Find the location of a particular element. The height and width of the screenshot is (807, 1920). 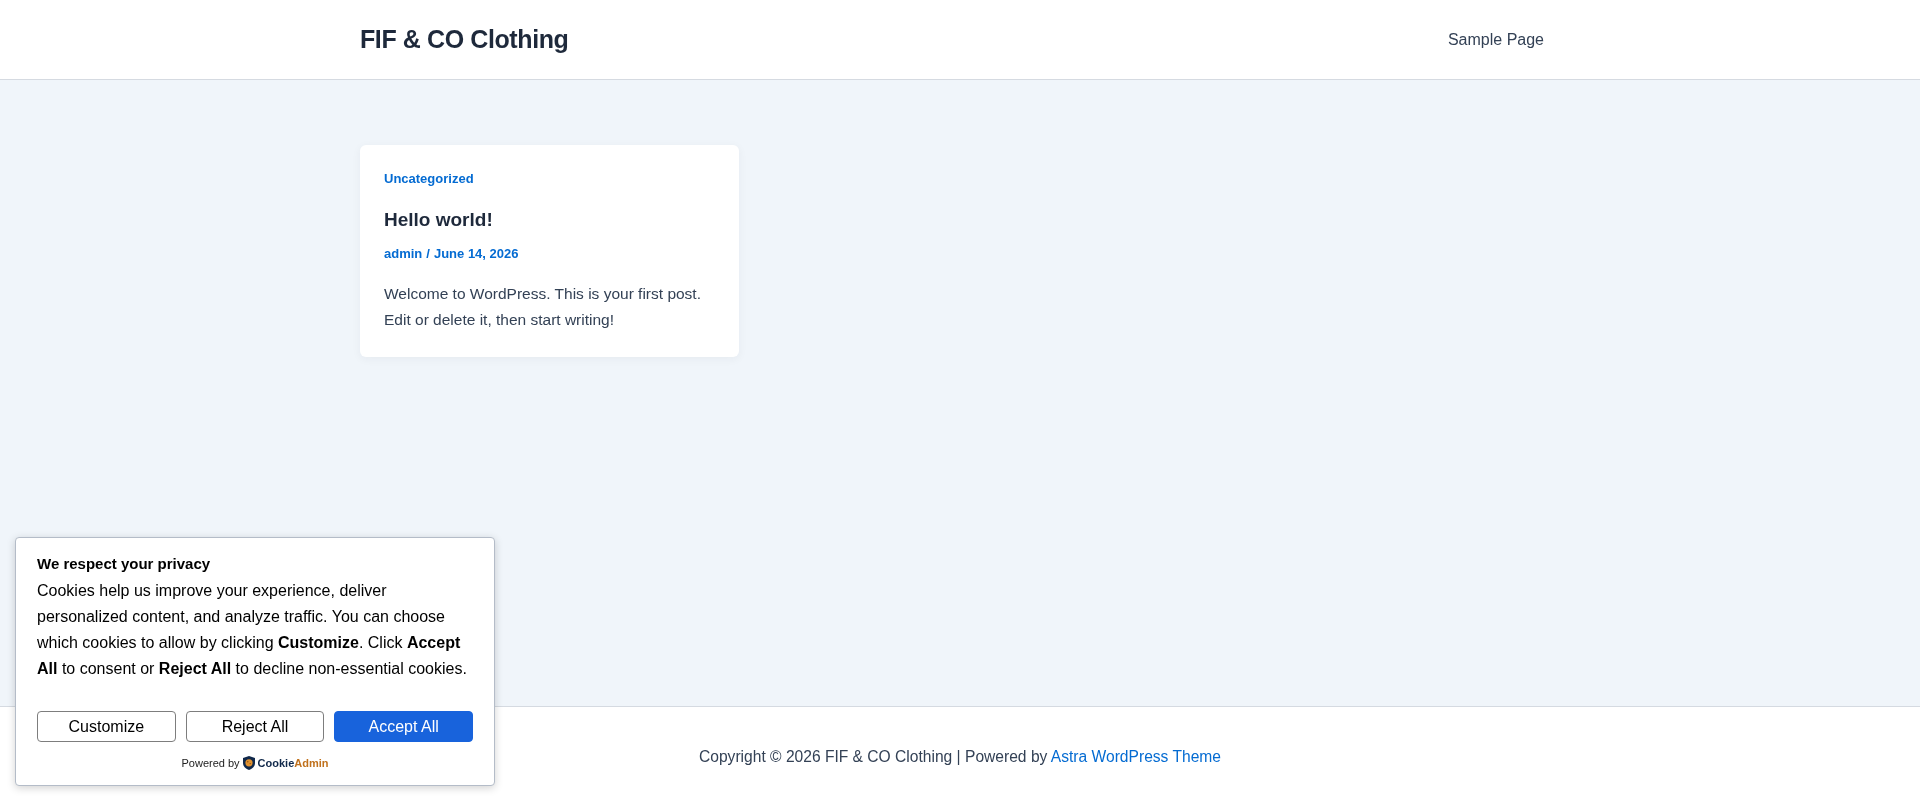

shield-icon is located at coordinates (248, 763).